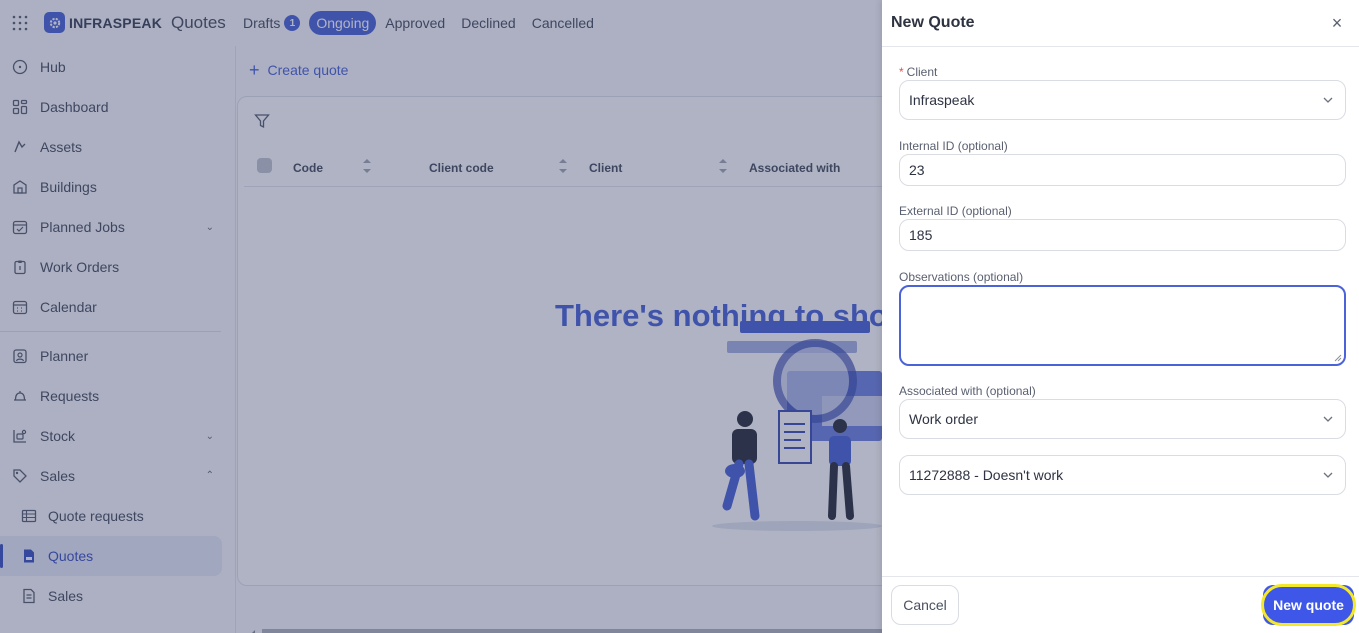 This screenshot has width=1359, height=633. I want to click on resize-handle-icon, so click(1338, 358).